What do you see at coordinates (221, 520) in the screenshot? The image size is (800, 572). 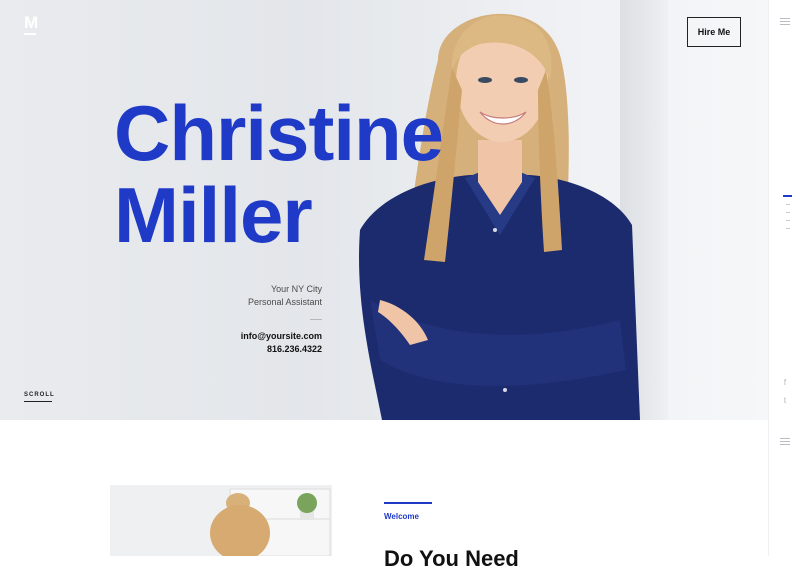 I see `about-photo` at bounding box center [221, 520].